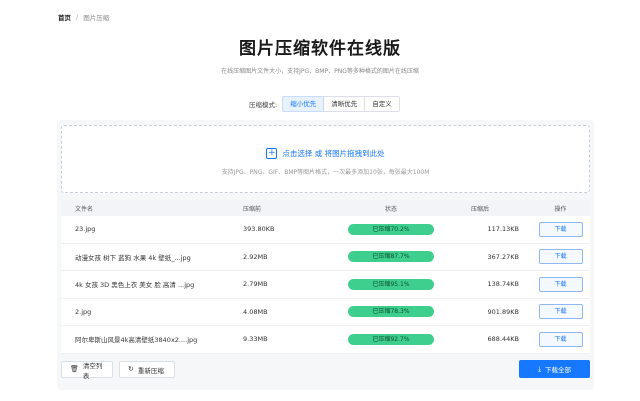 This screenshot has width=640, height=401. I want to click on status-badge: 已压缩92.7%, so click(391, 339).